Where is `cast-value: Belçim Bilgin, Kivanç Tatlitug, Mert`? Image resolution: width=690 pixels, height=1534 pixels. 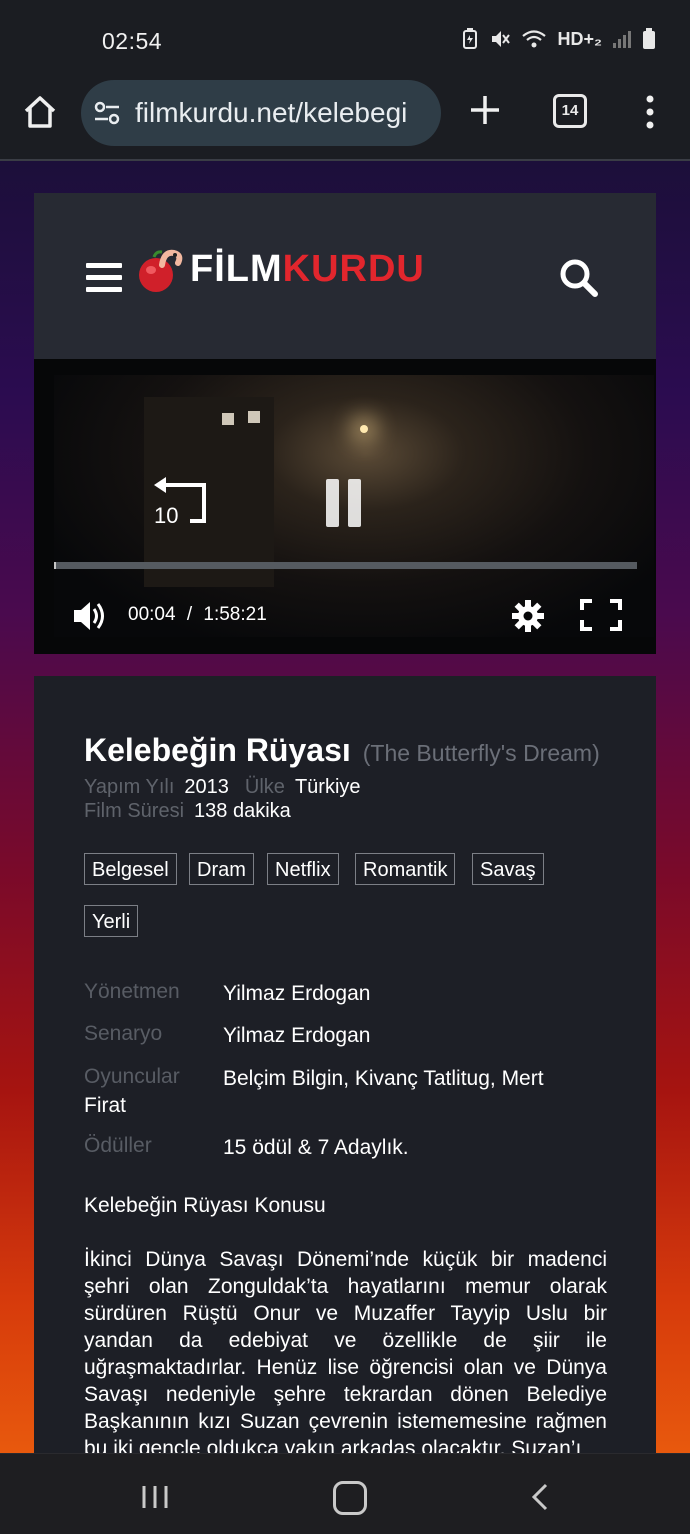
cast-value: Belçim Bilgin, Kivanç Tatlitug, Mert is located at coordinates (413, 1078).